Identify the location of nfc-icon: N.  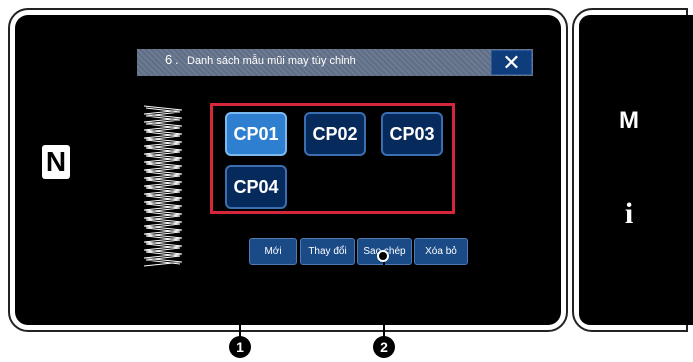
(56, 162).